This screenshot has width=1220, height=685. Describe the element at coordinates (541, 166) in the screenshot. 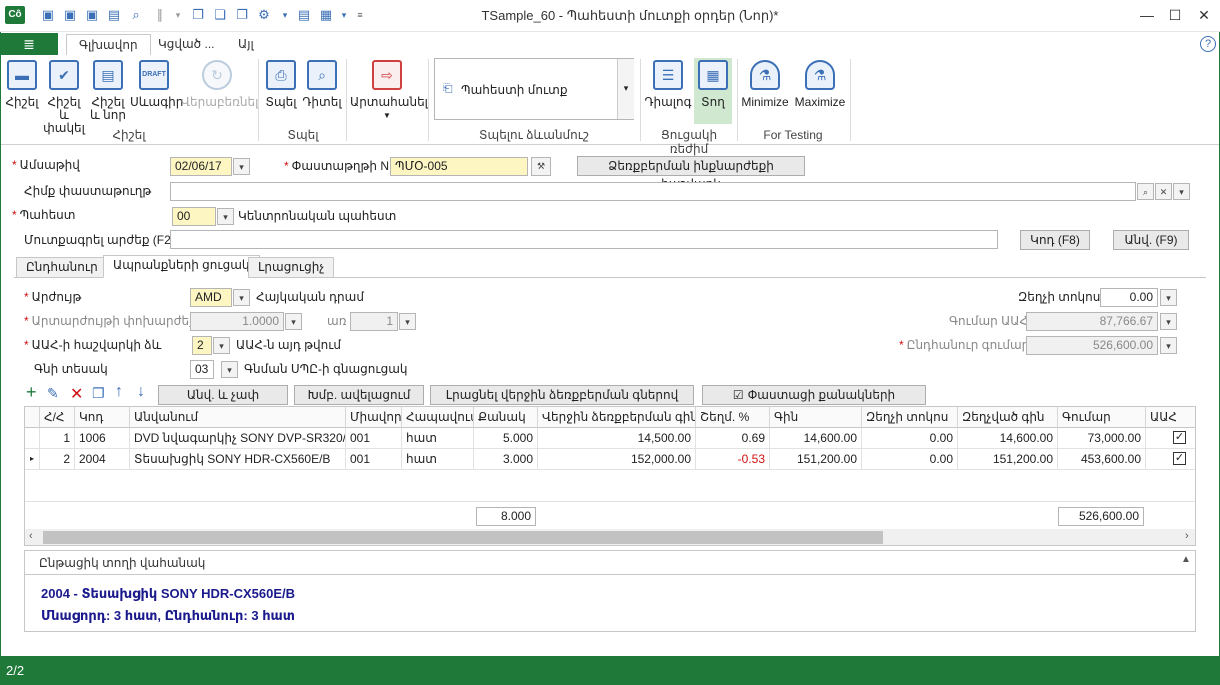

I see `wrench-icon: ⚒` at that location.